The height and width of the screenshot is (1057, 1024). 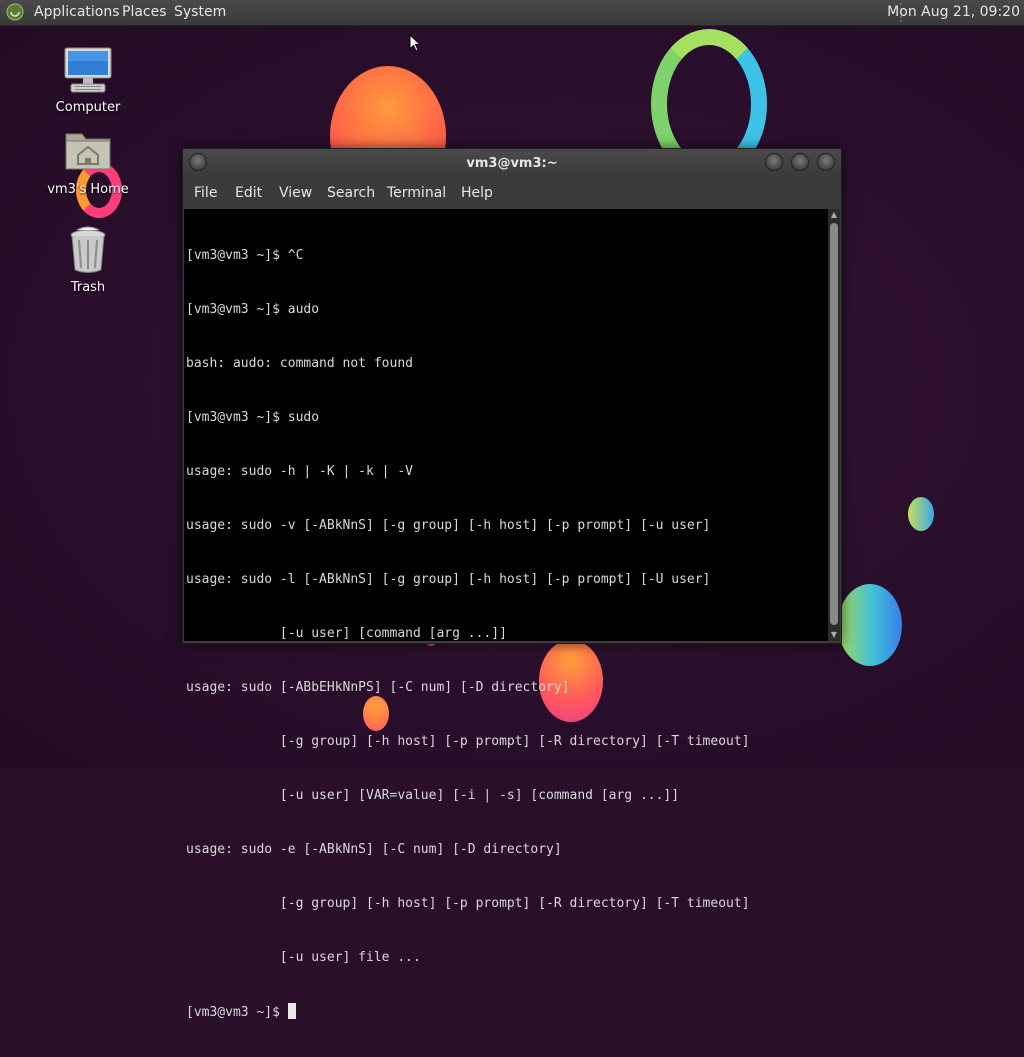 I want to click on desktop-icon-label: vm3's Home, so click(x=88, y=189).